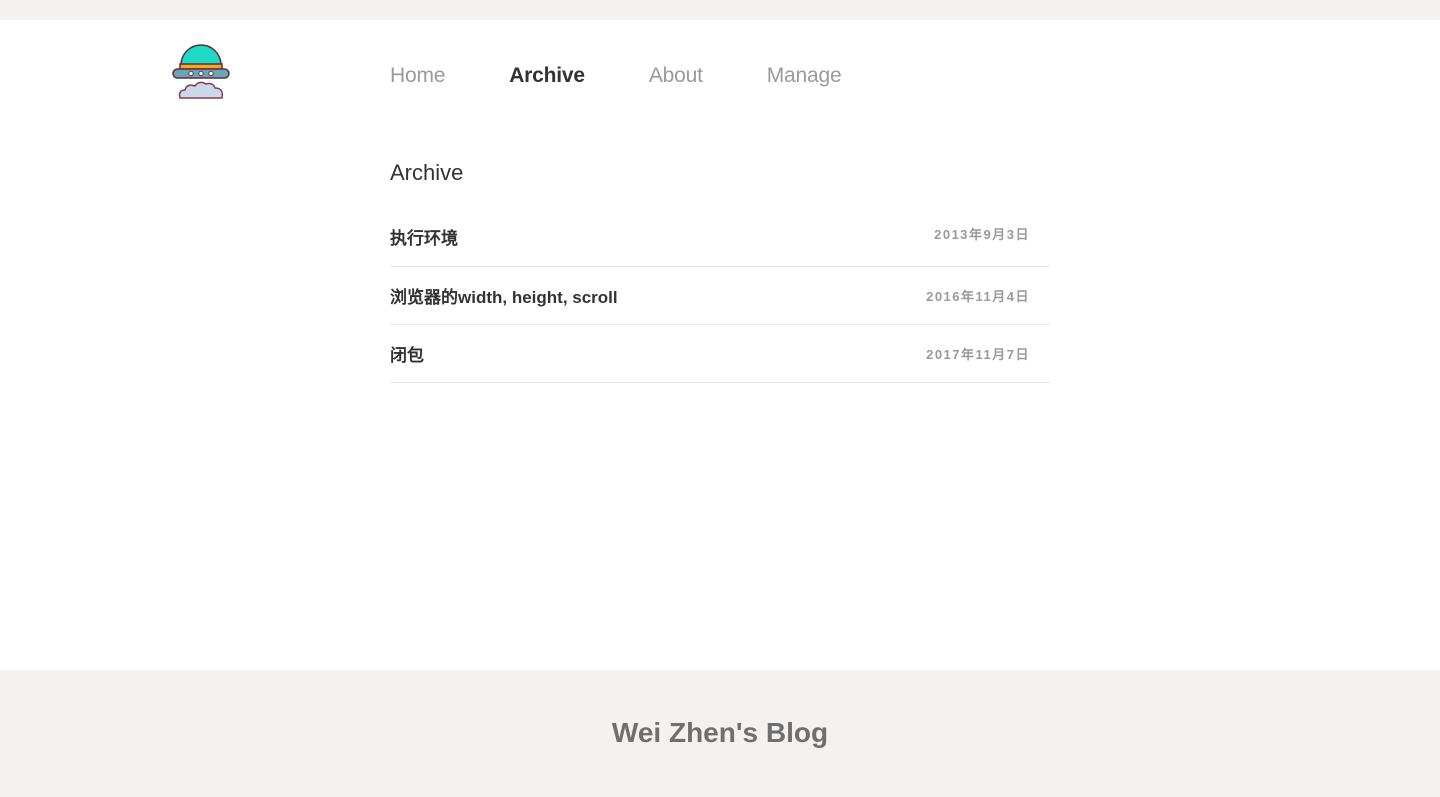 This screenshot has height=797, width=1440. What do you see at coordinates (676, 76) in the screenshot?
I see `nav-about: About` at bounding box center [676, 76].